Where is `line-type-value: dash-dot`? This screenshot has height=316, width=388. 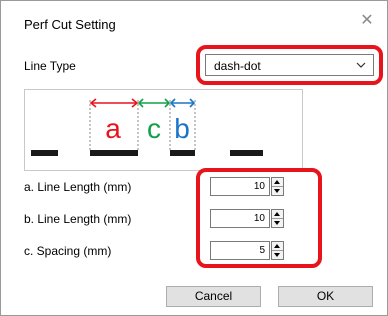
line-type-value: dash-dot is located at coordinates (237, 66).